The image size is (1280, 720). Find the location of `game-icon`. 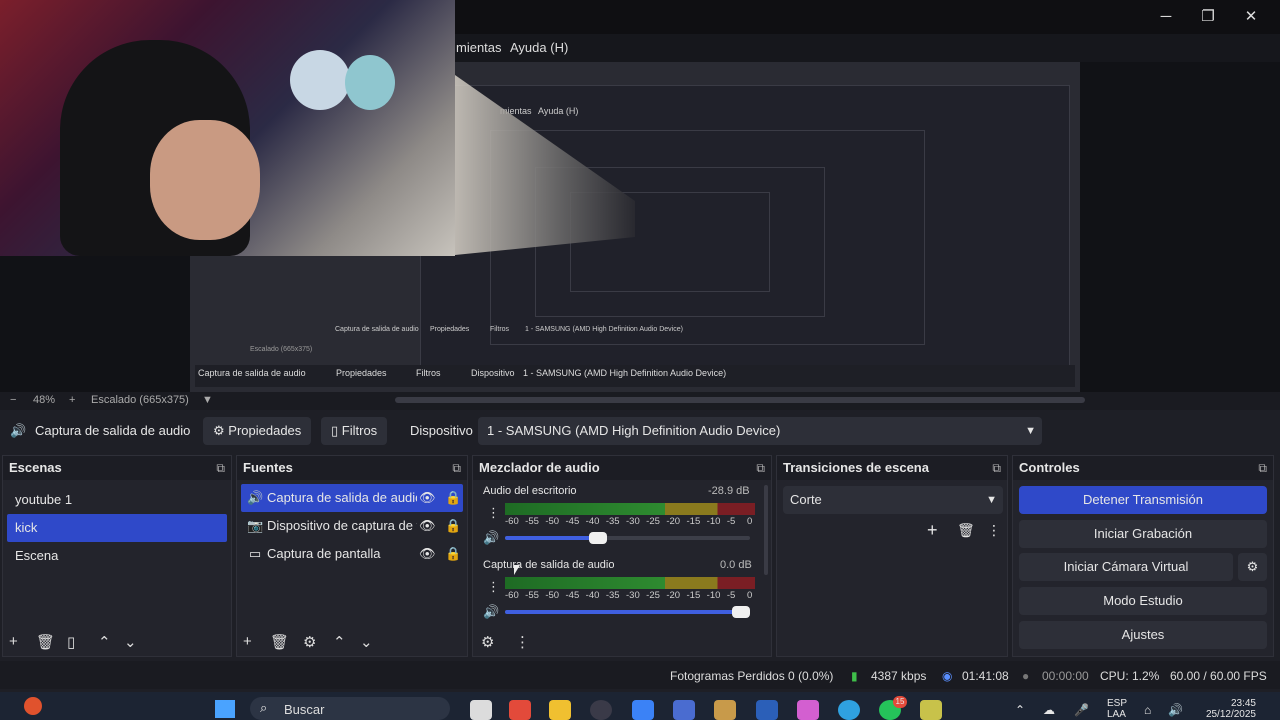

game-icon is located at coordinates (725, 710).